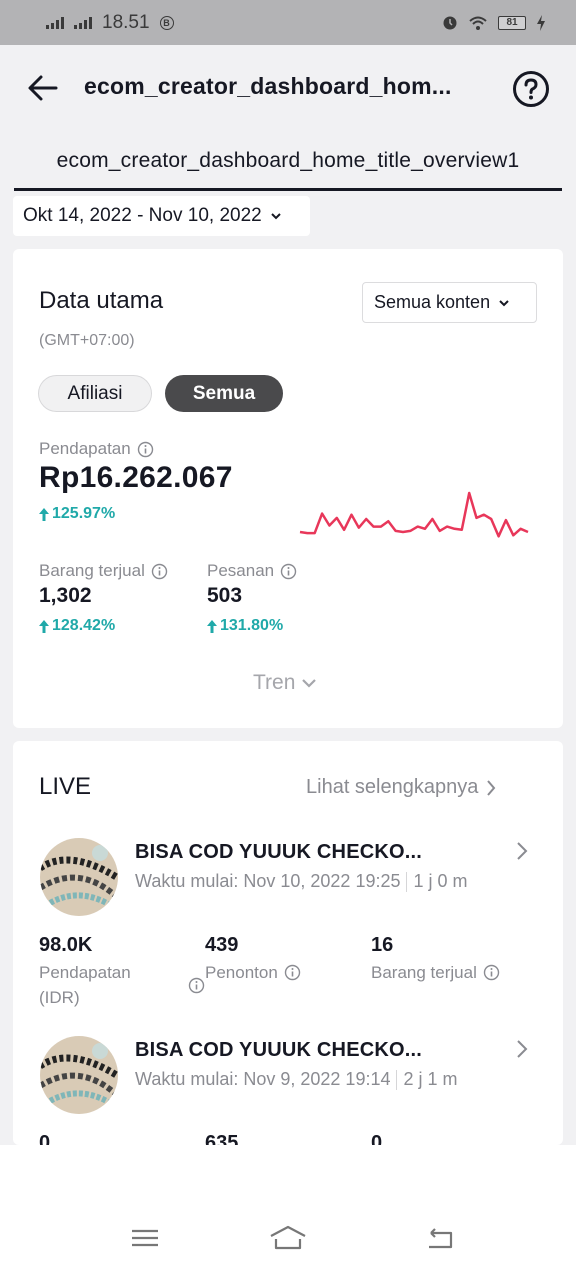 Image resolution: width=576 pixels, height=1280 pixels. I want to click on items-sold-growth: 128.42%, so click(77, 626).